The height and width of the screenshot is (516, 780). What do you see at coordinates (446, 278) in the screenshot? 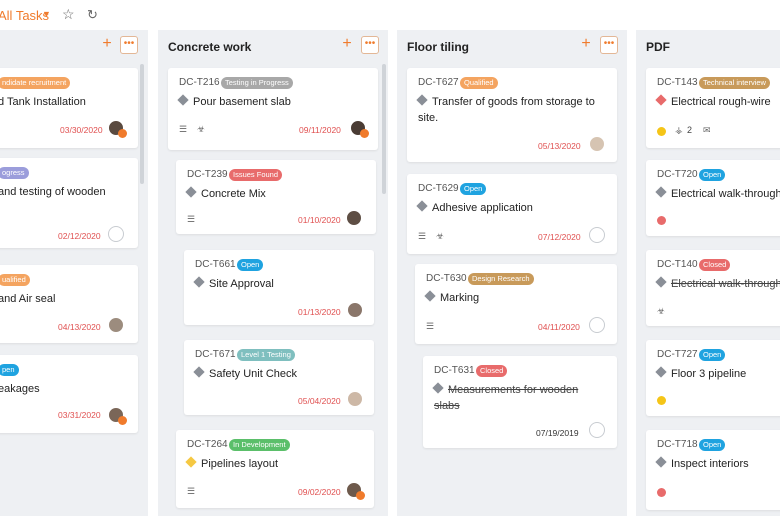
I see `task-id: DC-T630` at bounding box center [446, 278].